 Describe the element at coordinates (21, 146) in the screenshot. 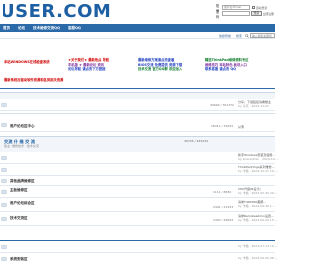

I see `category-moderators: 版主: 维修技术 · 技术交流` at that location.